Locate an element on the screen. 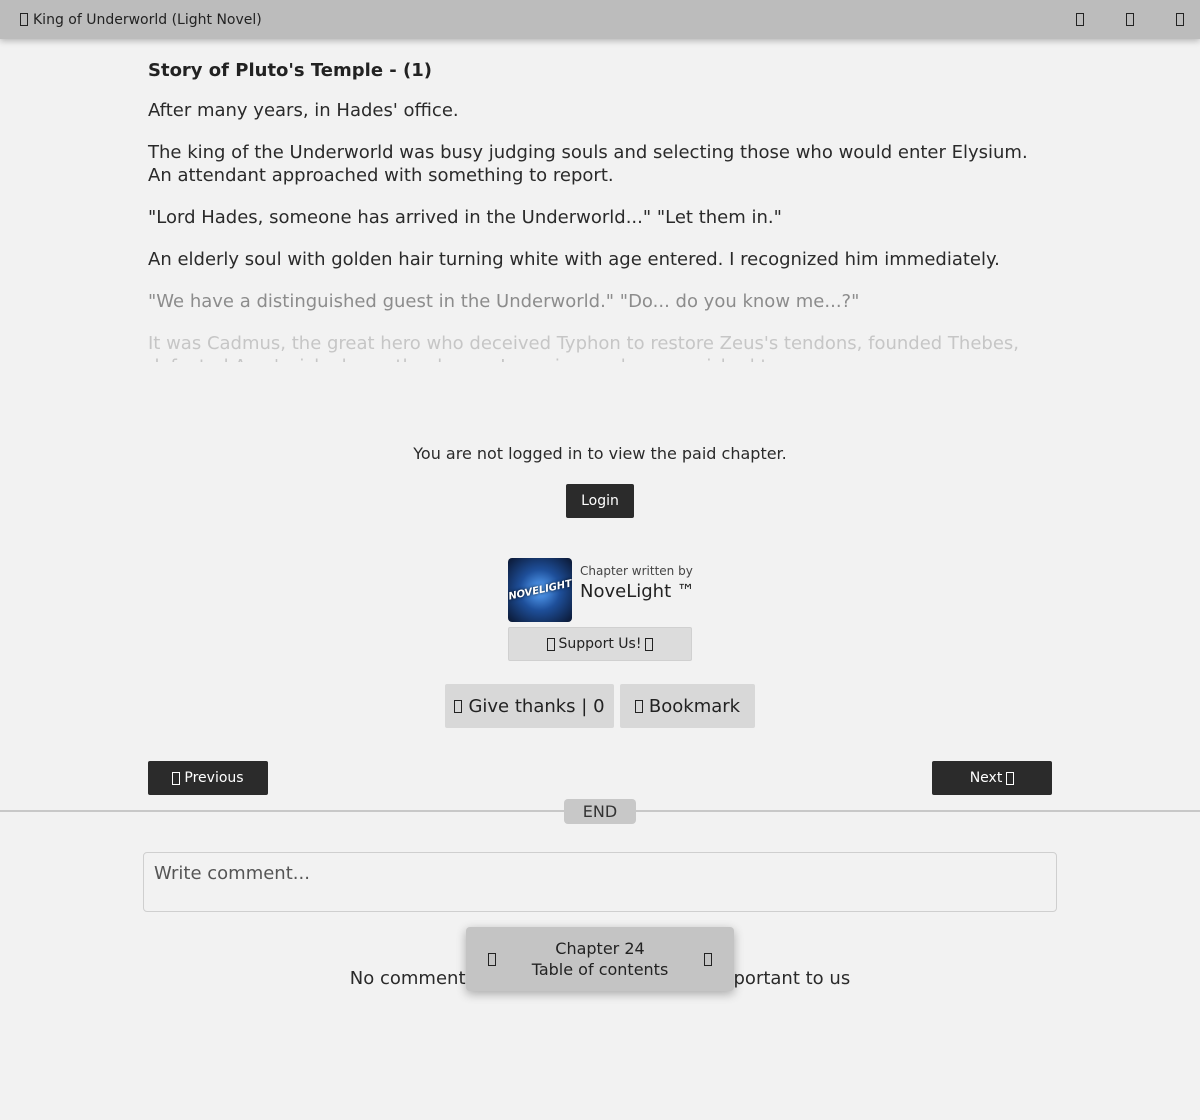 The height and width of the screenshot is (1120, 1200). table-of-contents-button: Chapter 24 Table of contents is located at coordinates (600, 959).